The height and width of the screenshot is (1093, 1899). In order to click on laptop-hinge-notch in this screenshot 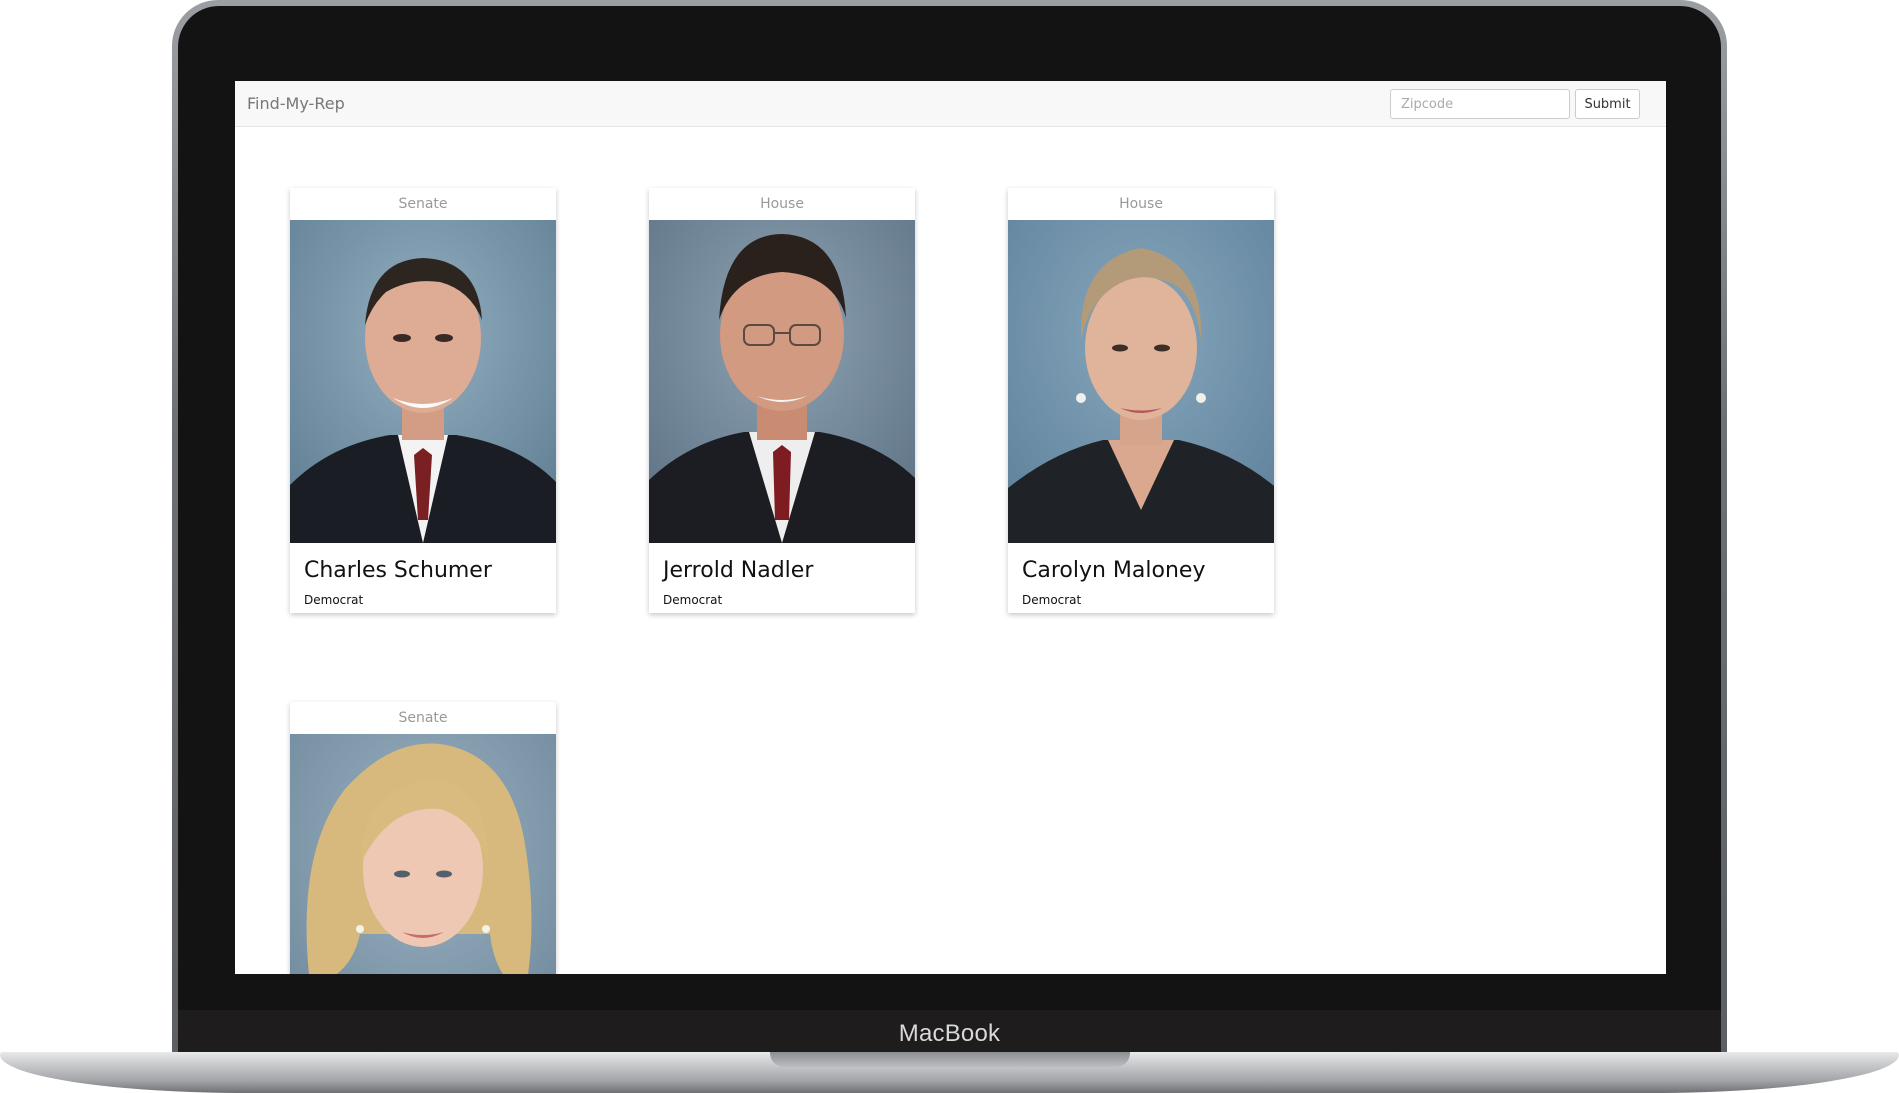, I will do `click(950, 1059)`.